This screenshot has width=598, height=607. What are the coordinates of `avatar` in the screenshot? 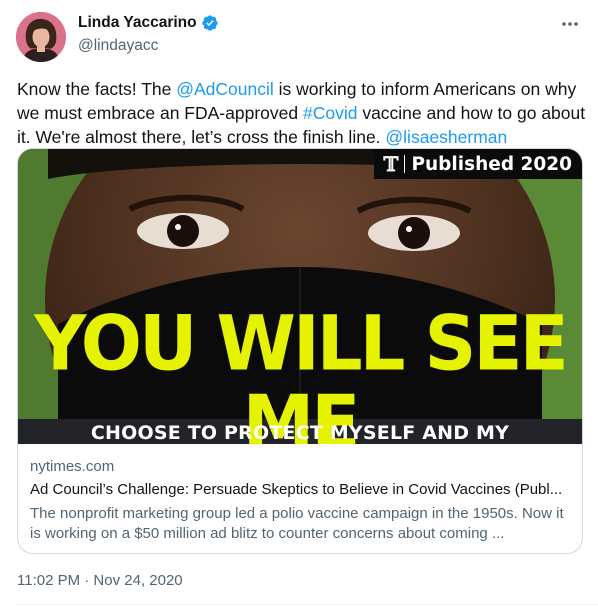 It's located at (41, 37).